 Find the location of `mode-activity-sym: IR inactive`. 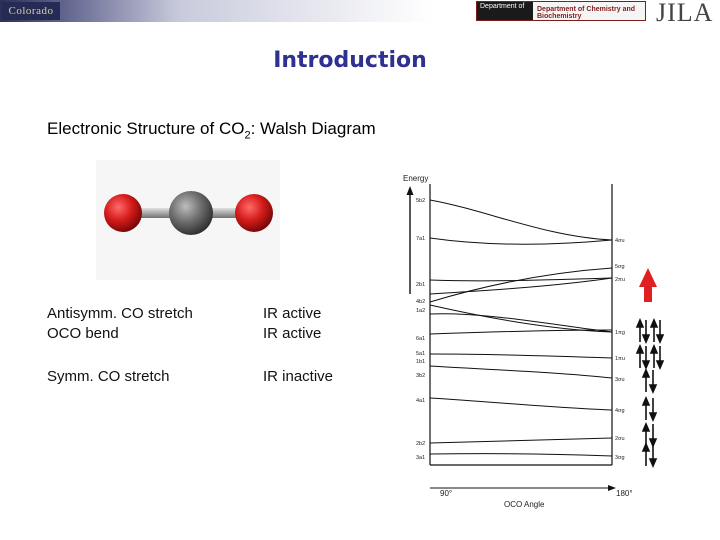

mode-activity-sym: IR inactive is located at coordinates (298, 376).